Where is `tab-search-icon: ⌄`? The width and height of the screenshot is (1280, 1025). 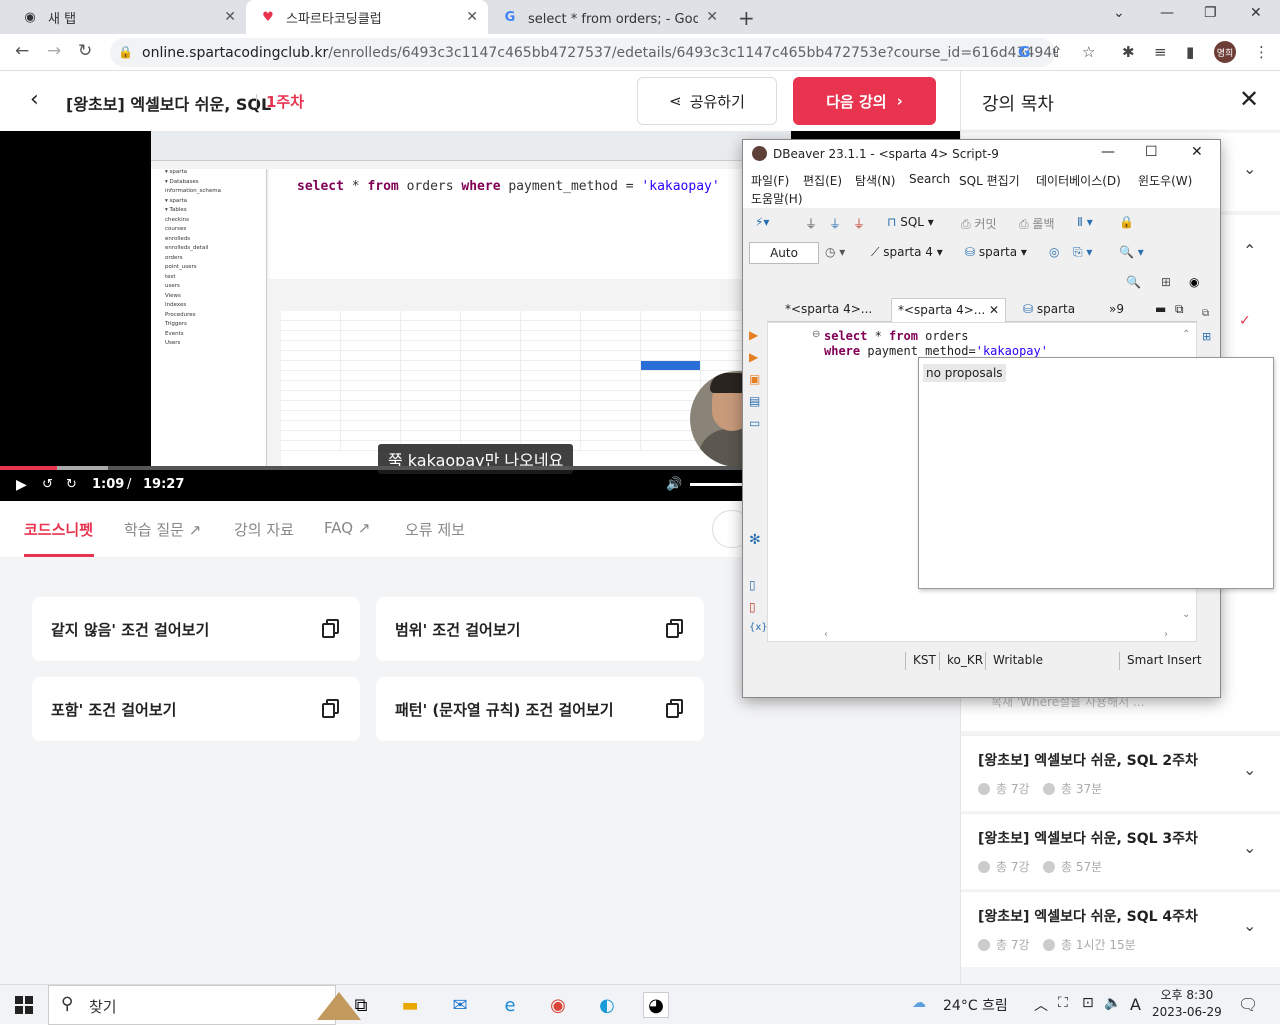 tab-search-icon: ⌄ is located at coordinates (1119, 13).